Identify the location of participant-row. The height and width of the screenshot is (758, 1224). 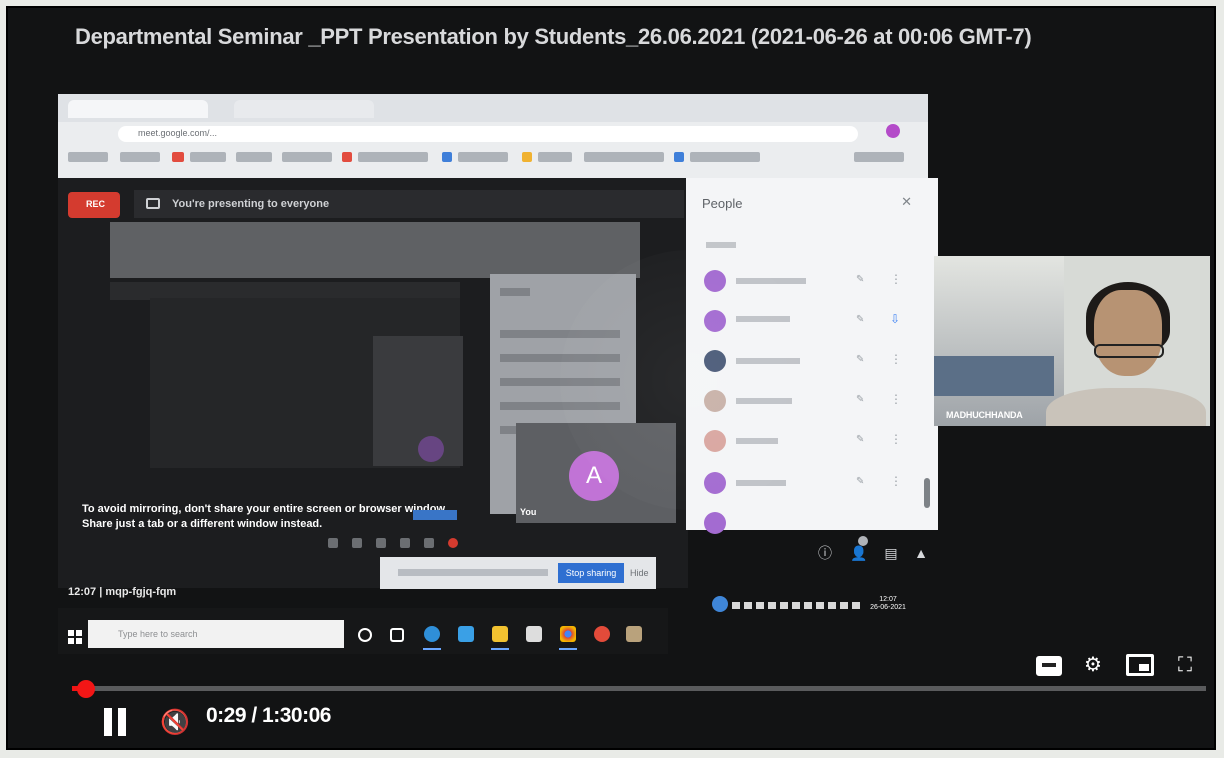
(815, 523).